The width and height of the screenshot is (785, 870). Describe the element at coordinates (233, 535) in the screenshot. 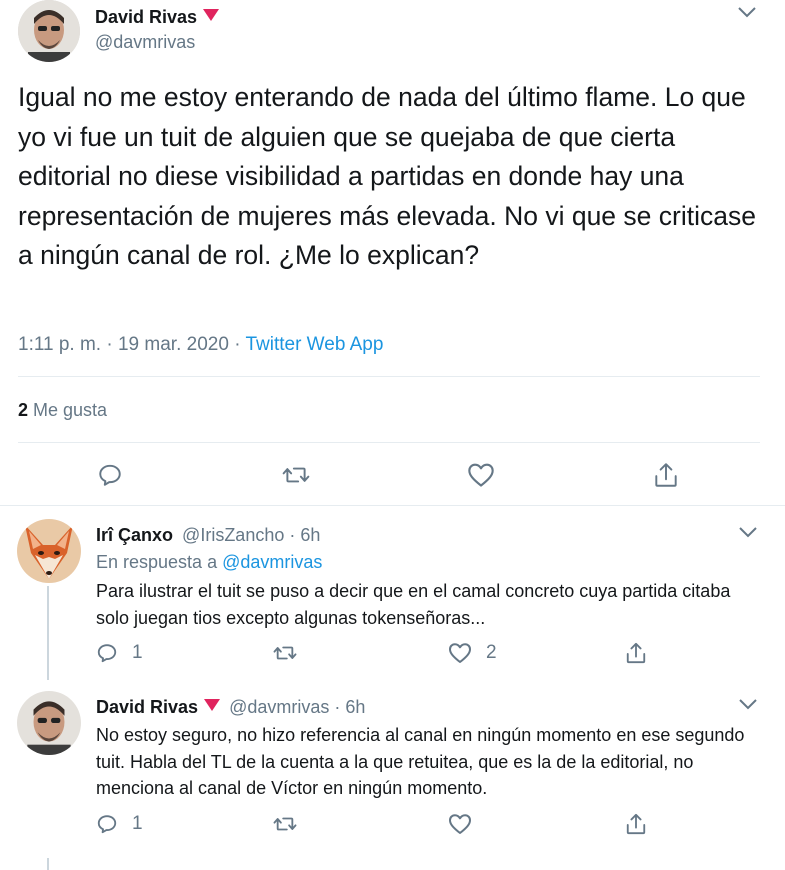

I see `author-handle: @IrisZancho` at that location.